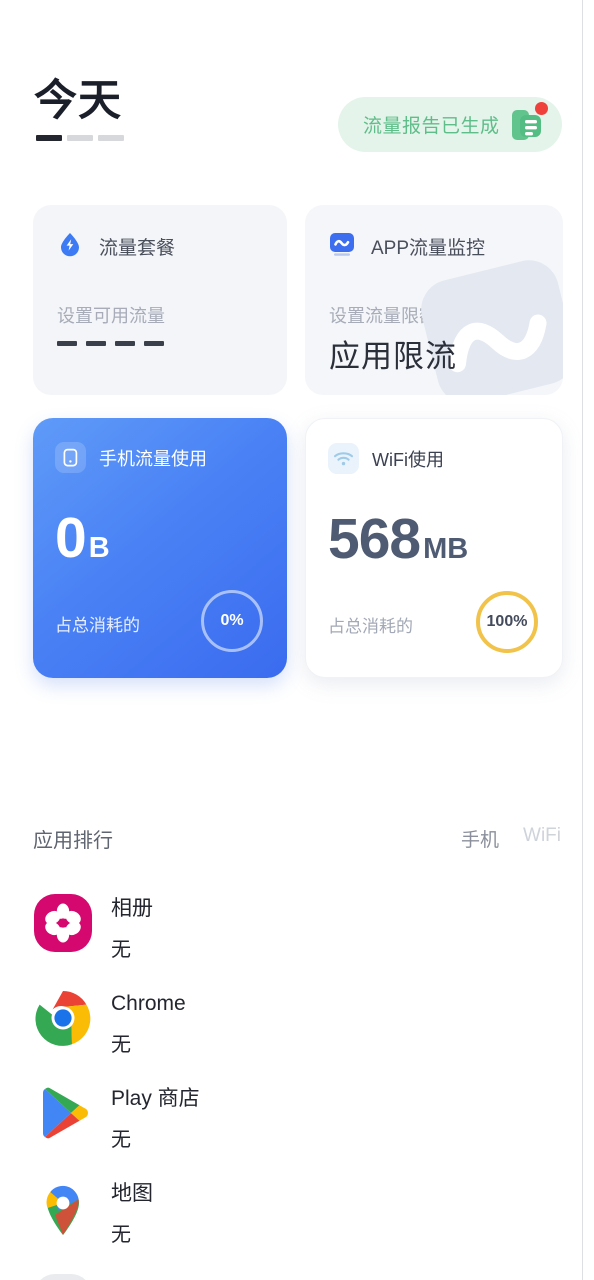 The image size is (594, 1280). I want to click on mobile-data-usage-unit: B, so click(99, 548).